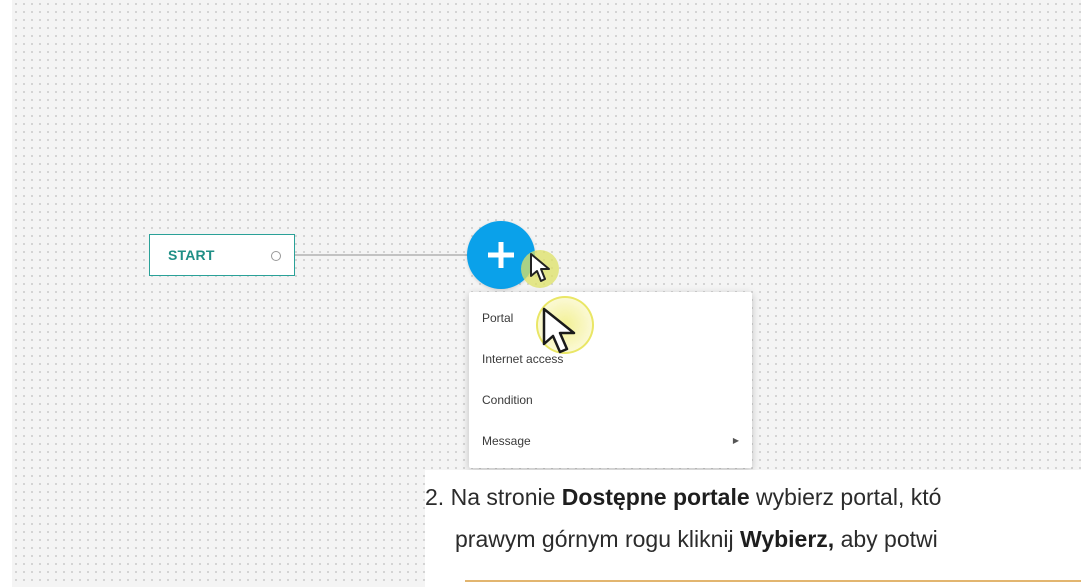 The width and height of the screenshot is (1081, 587). What do you see at coordinates (374, 255) in the screenshot?
I see `connector-line` at bounding box center [374, 255].